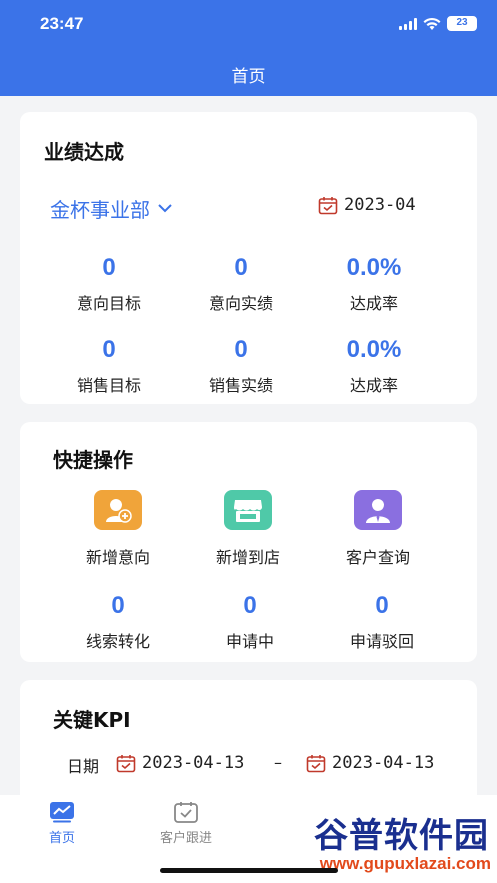 The image size is (497, 883). Describe the element at coordinates (117, 641) in the screenshot. I see `count-label: 线索转化` at that location.